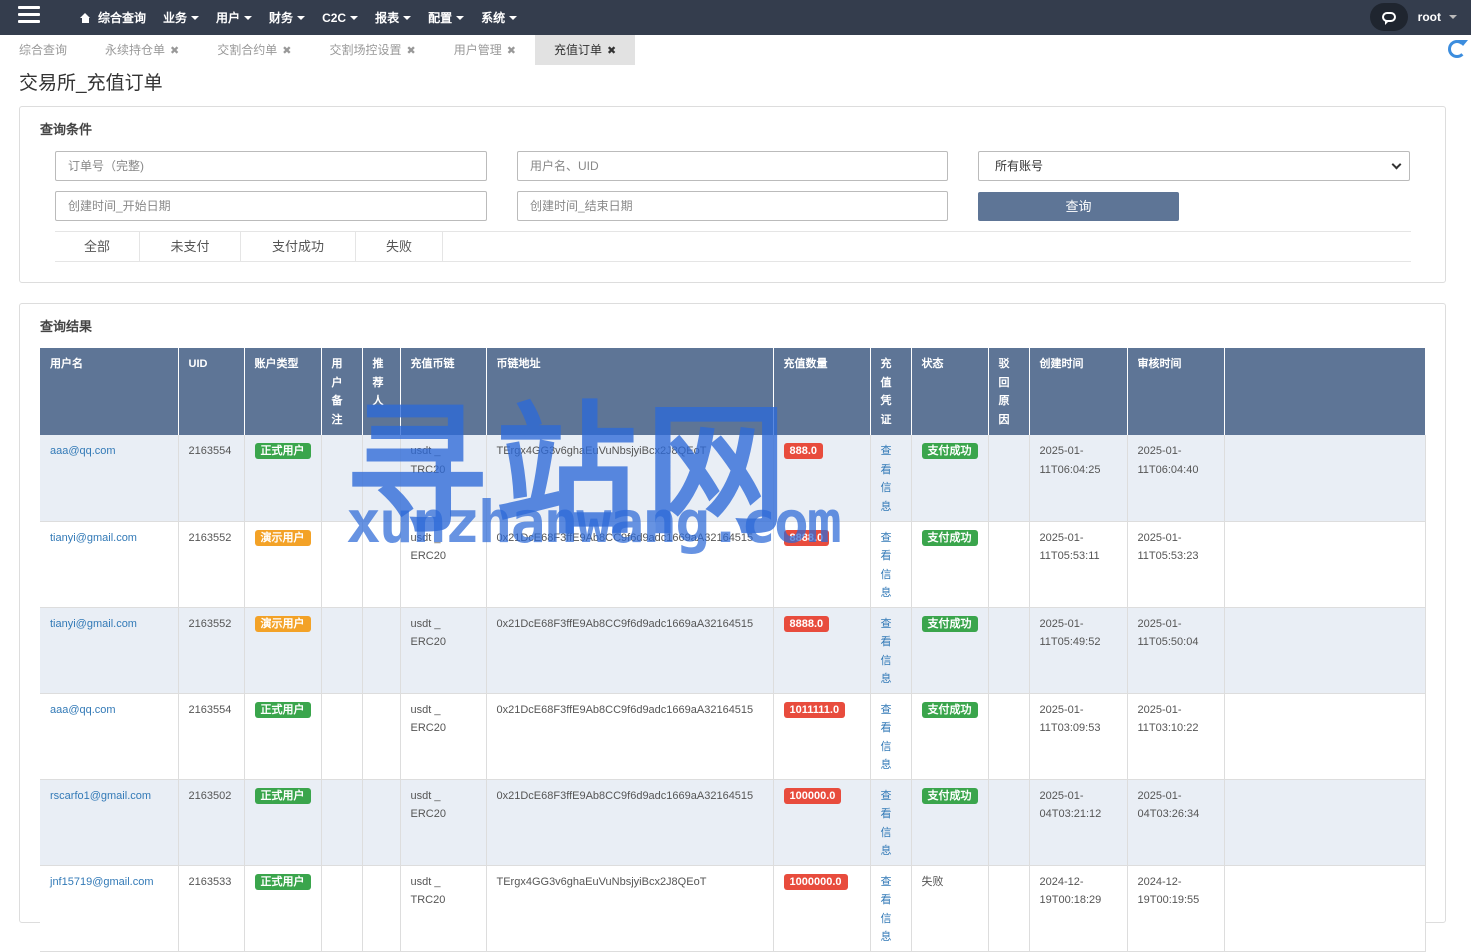 The width and height of the screenshot is (1471, 952). I want to click on cell-created-time: 2025-01-04T03:21:12, so click(1078, 822).